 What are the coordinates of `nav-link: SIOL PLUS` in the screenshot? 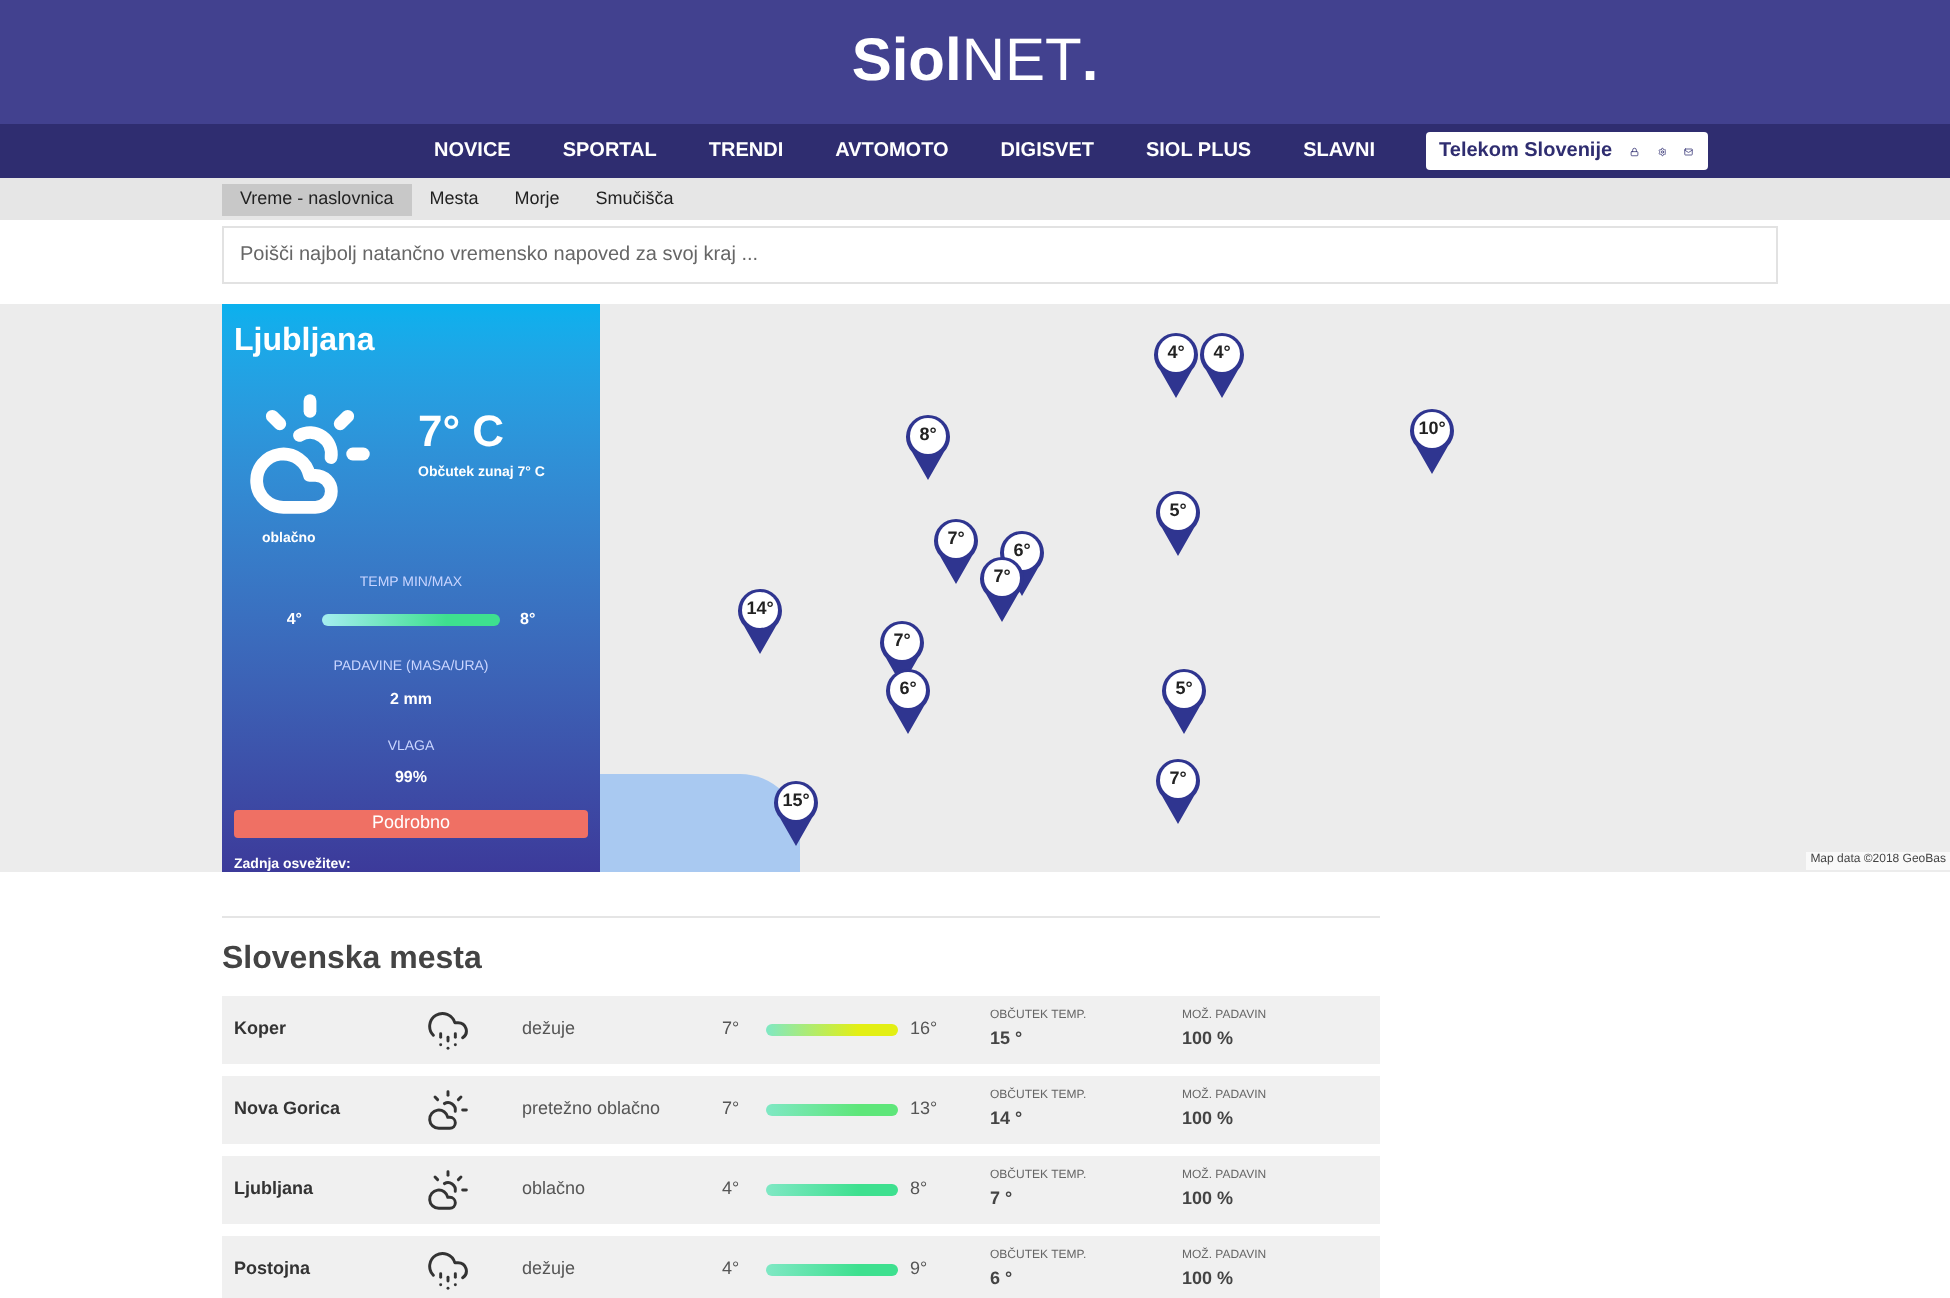 It's located at (1198, 151).